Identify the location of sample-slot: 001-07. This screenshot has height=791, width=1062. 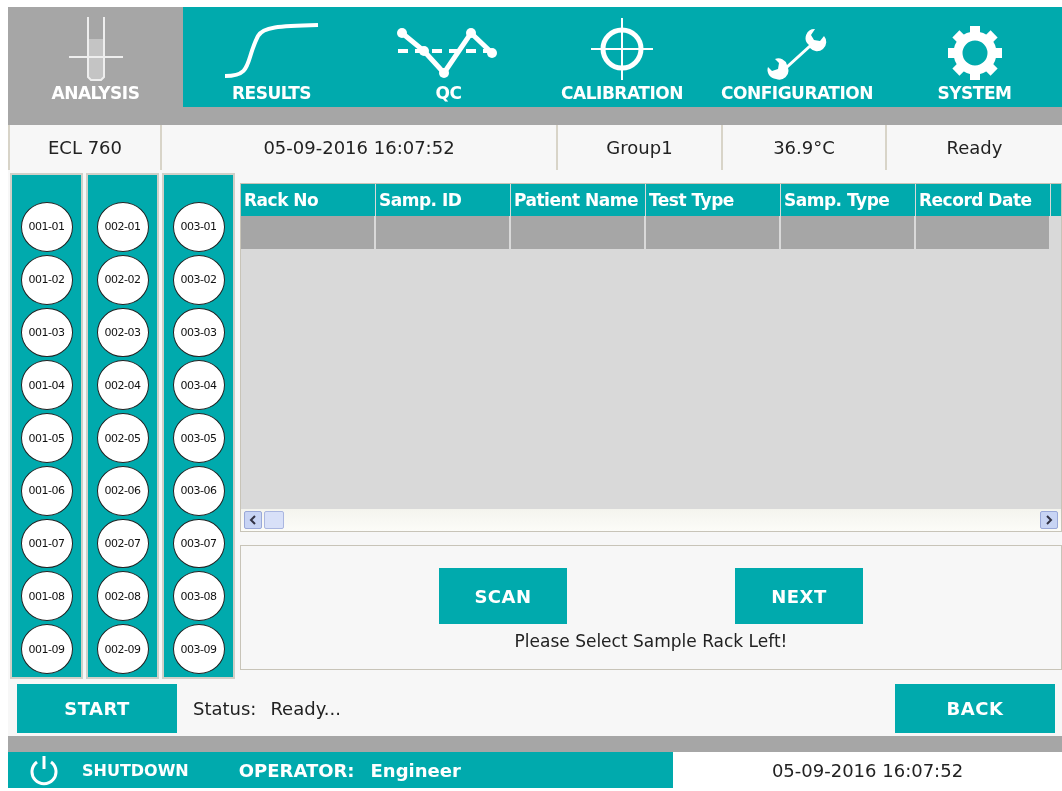
(46, 543).